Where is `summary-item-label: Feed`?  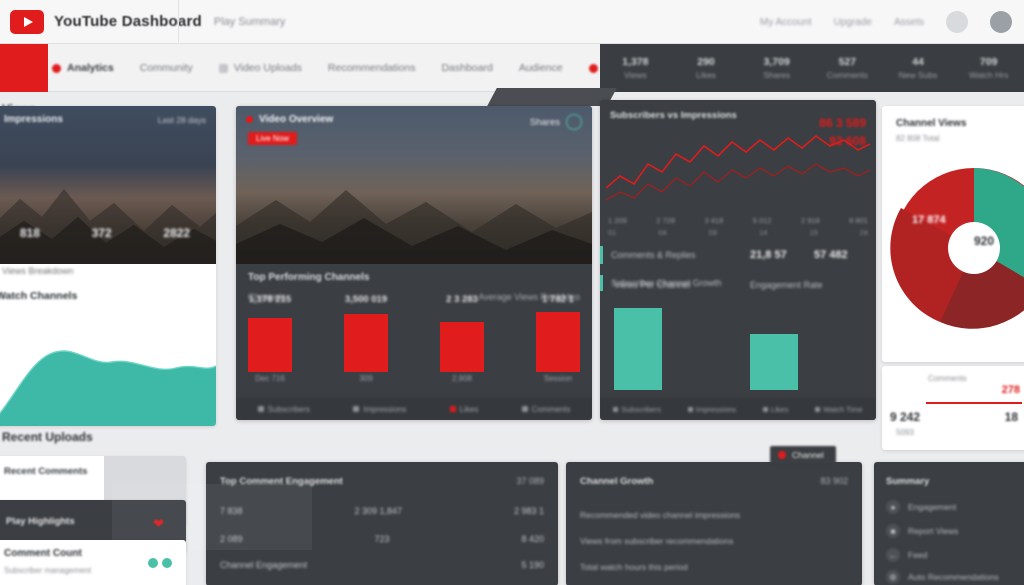
summary-item-label: Feed is located at coordinates (918, 555).